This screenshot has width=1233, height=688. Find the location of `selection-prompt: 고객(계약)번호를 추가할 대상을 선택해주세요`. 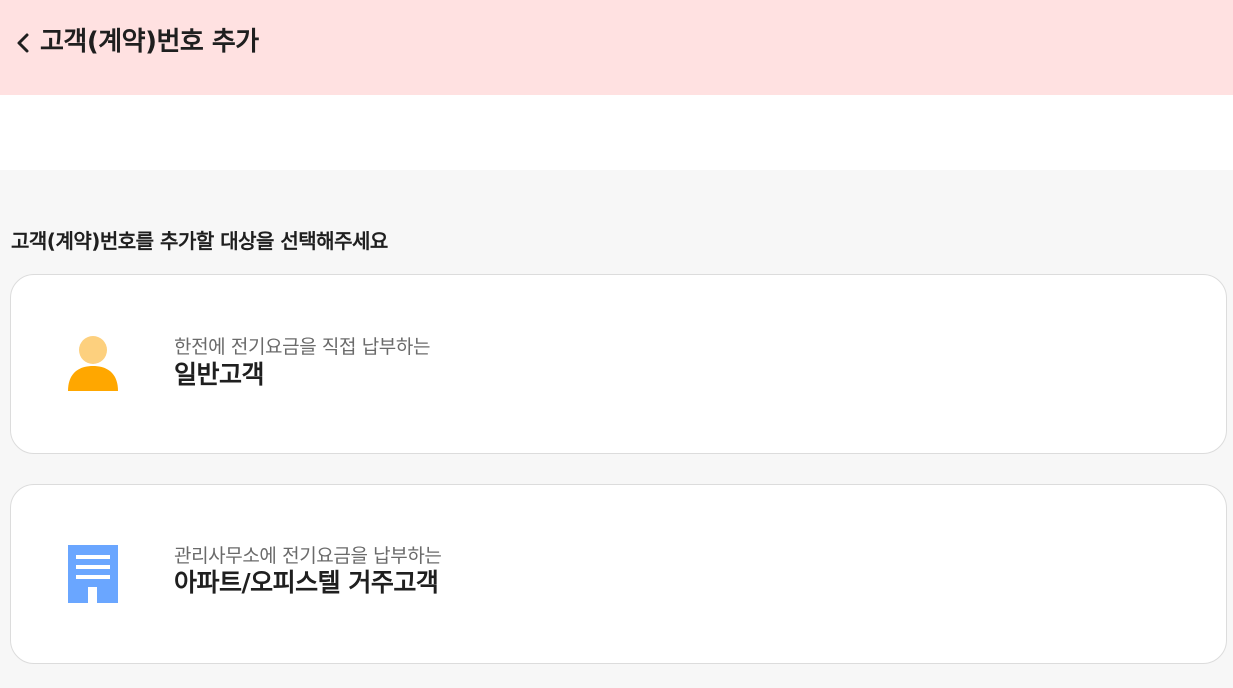

selection-prompt: 고객(계약)번호를 추가할 대상을 선택해주세요 is located at coordinates (199, 241).